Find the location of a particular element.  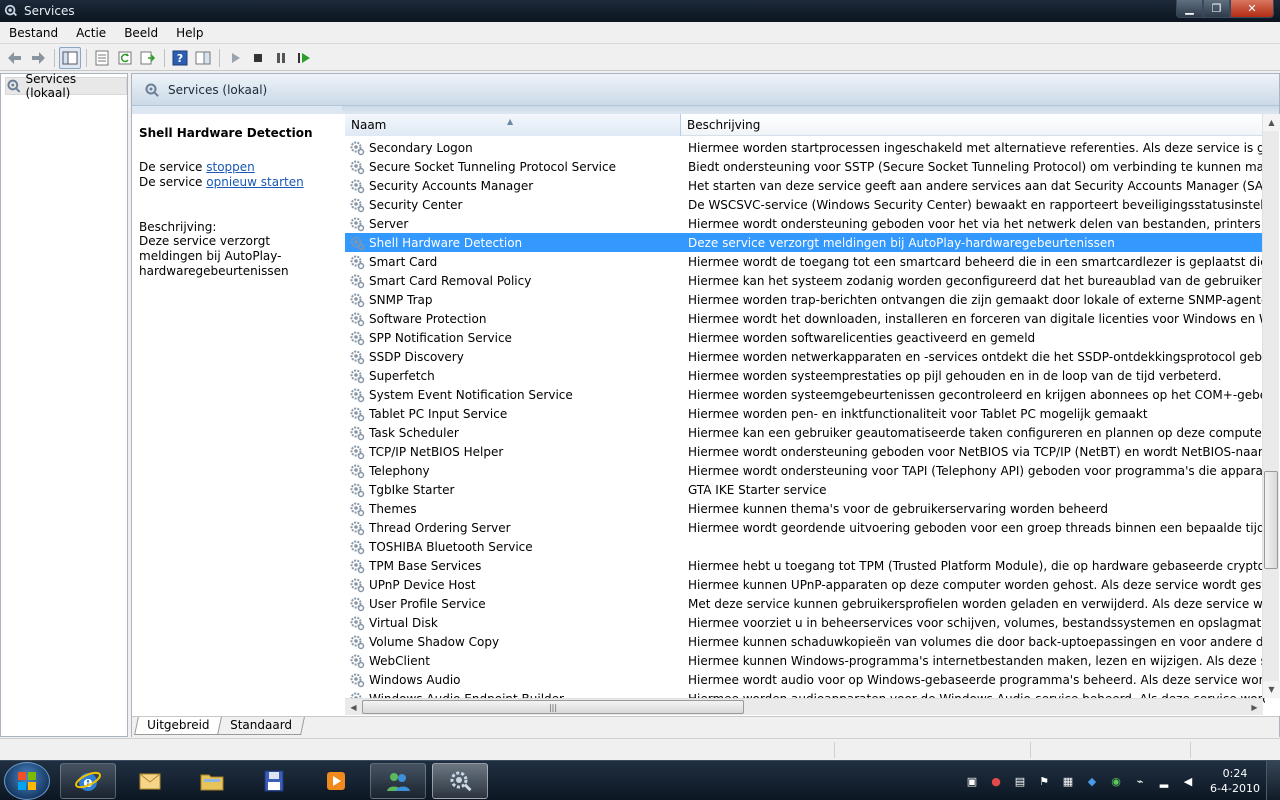

scroll-left-icon: ◀ is located at coordinates (353, 707).